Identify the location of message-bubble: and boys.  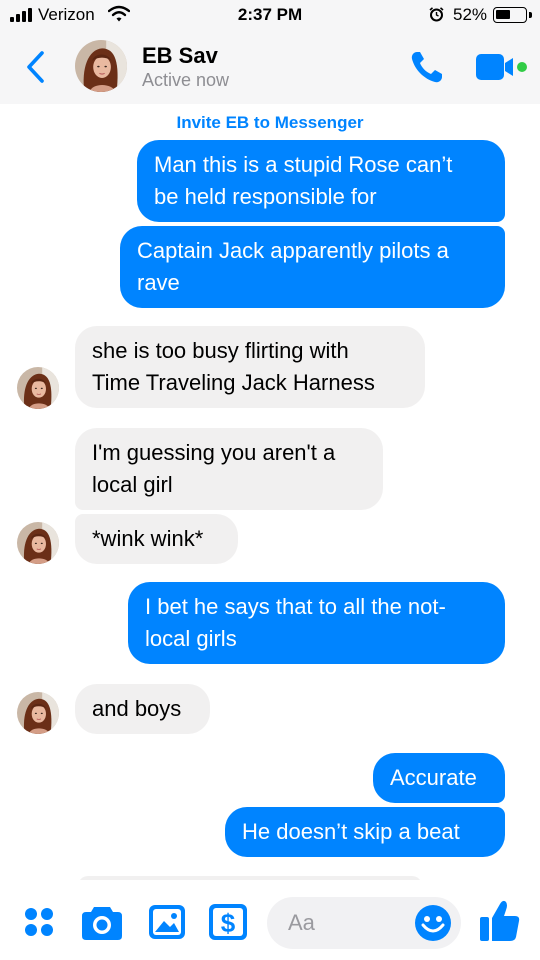
(142, 709).